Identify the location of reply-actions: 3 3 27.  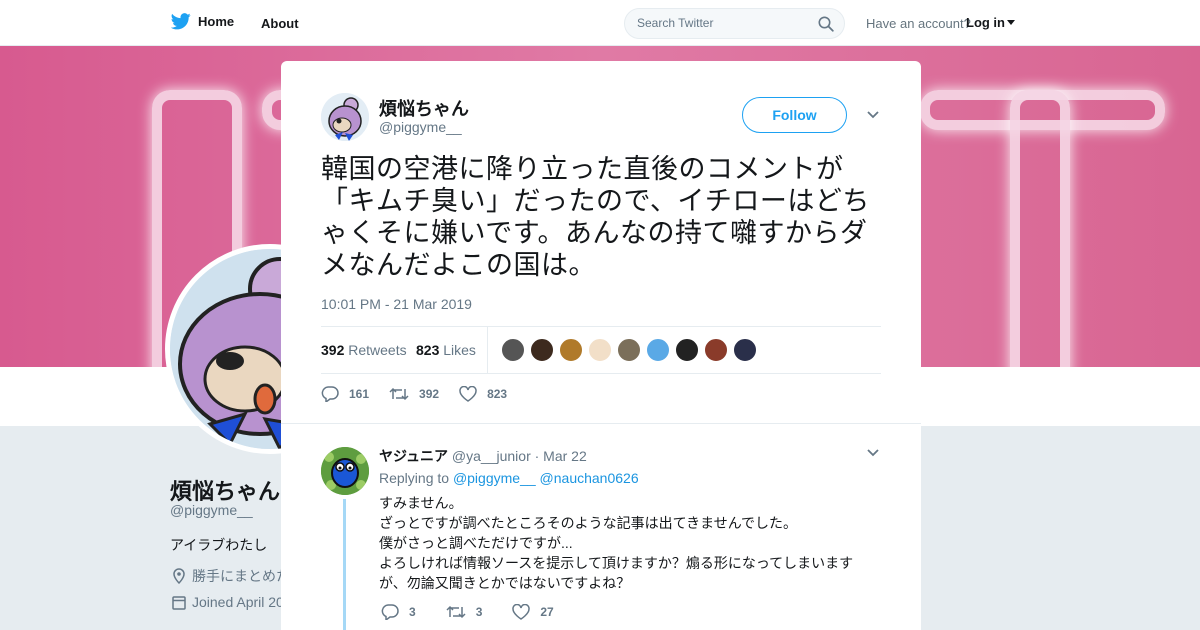
(482, 612).